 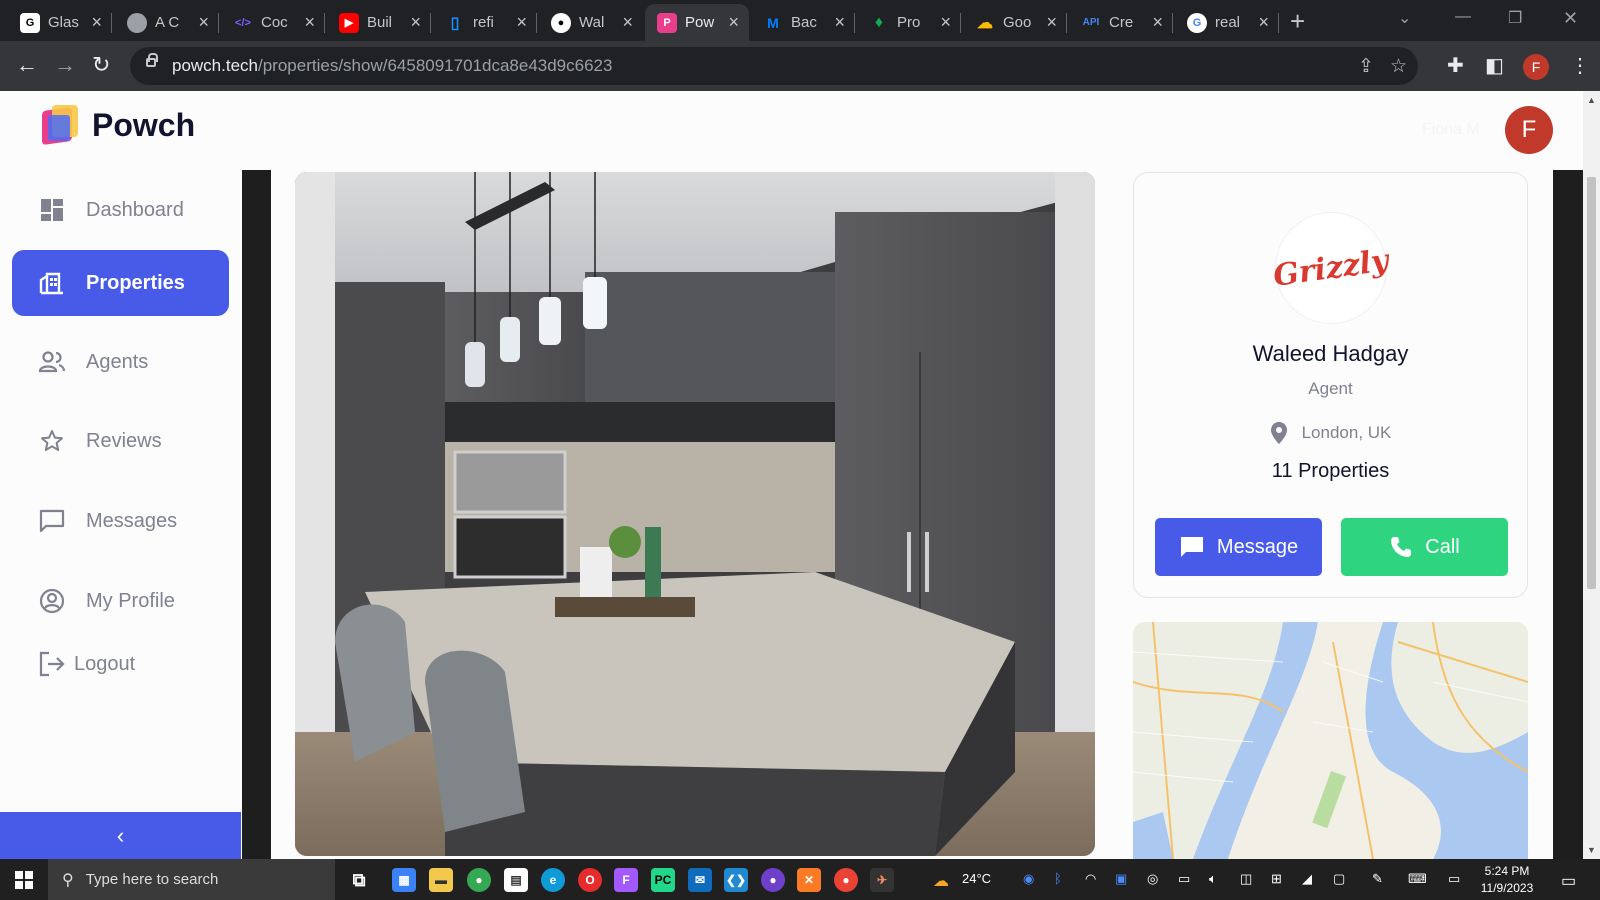 What do you see at coordinates (976, 878) in the screenshot?
I see `weather-temperature: 24°C` at bounding box center [976, 878].